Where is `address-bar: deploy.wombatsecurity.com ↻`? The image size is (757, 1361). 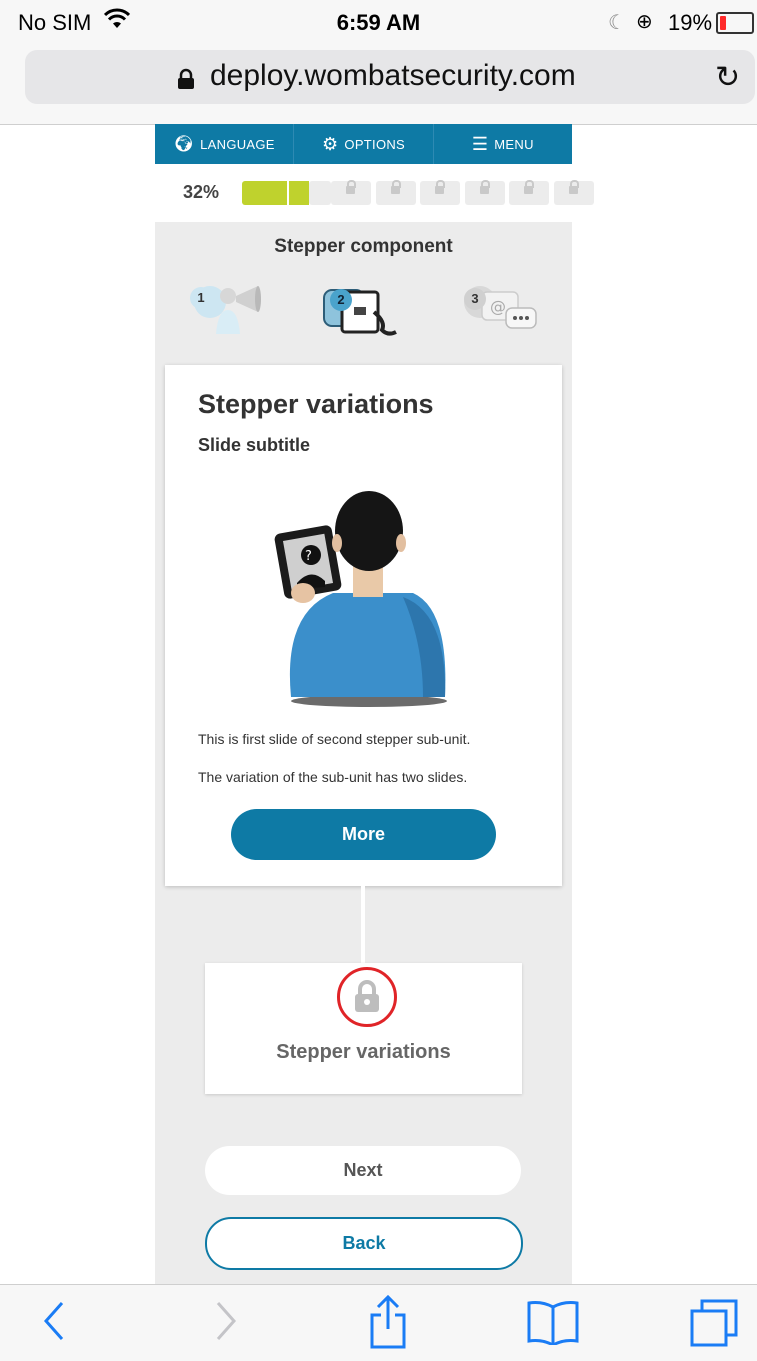
address-bar: deploy.wombatsecurity.com ↻ is located at coordinates (390, 77).